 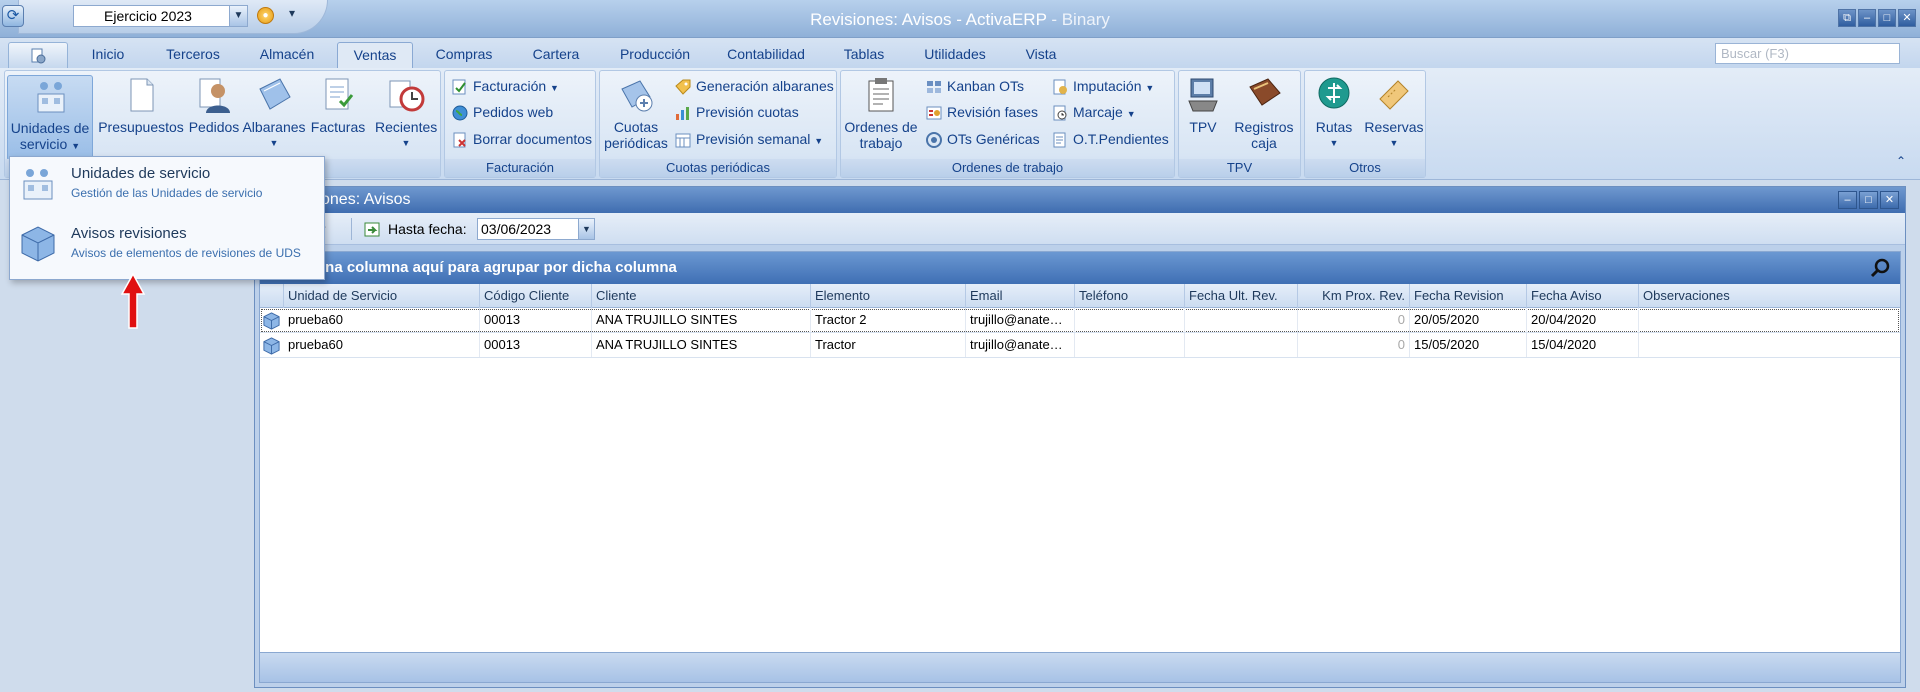 What do you see at coordinates (1889, 200) in the screenshot?
I see `doc-close-button: ✕` at bounding box center [1889, 200].